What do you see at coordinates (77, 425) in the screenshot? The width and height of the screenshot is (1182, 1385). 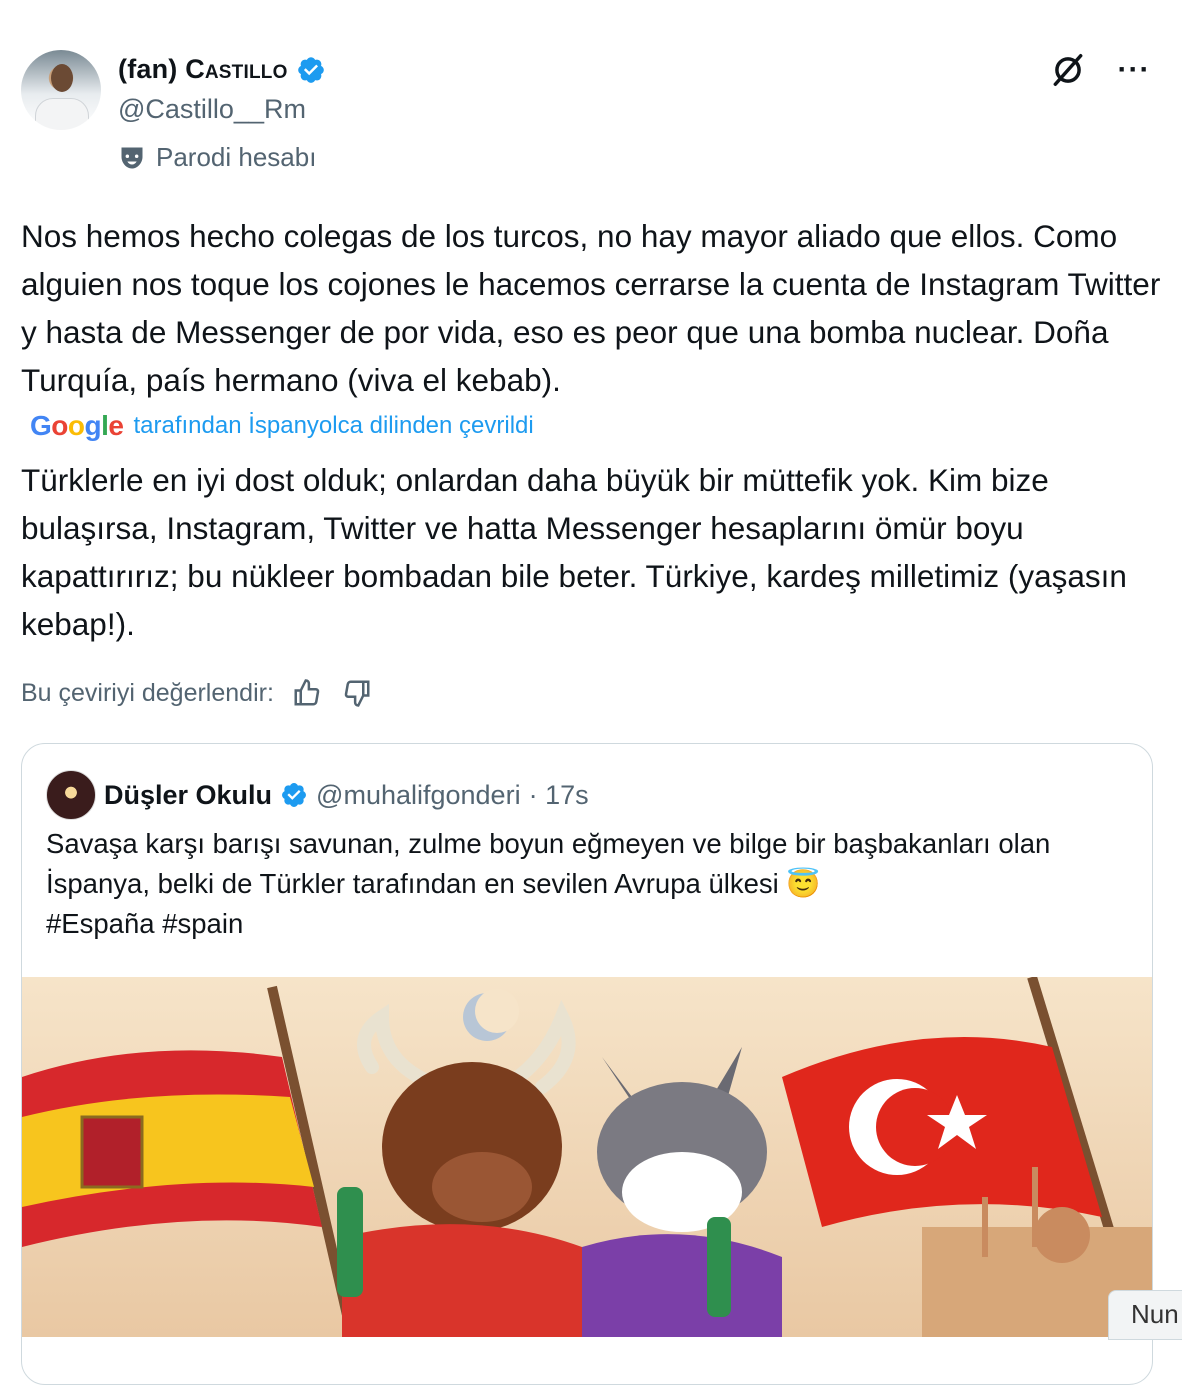 I see `google-logo-icon: Google` at bounding box center [77, 425].